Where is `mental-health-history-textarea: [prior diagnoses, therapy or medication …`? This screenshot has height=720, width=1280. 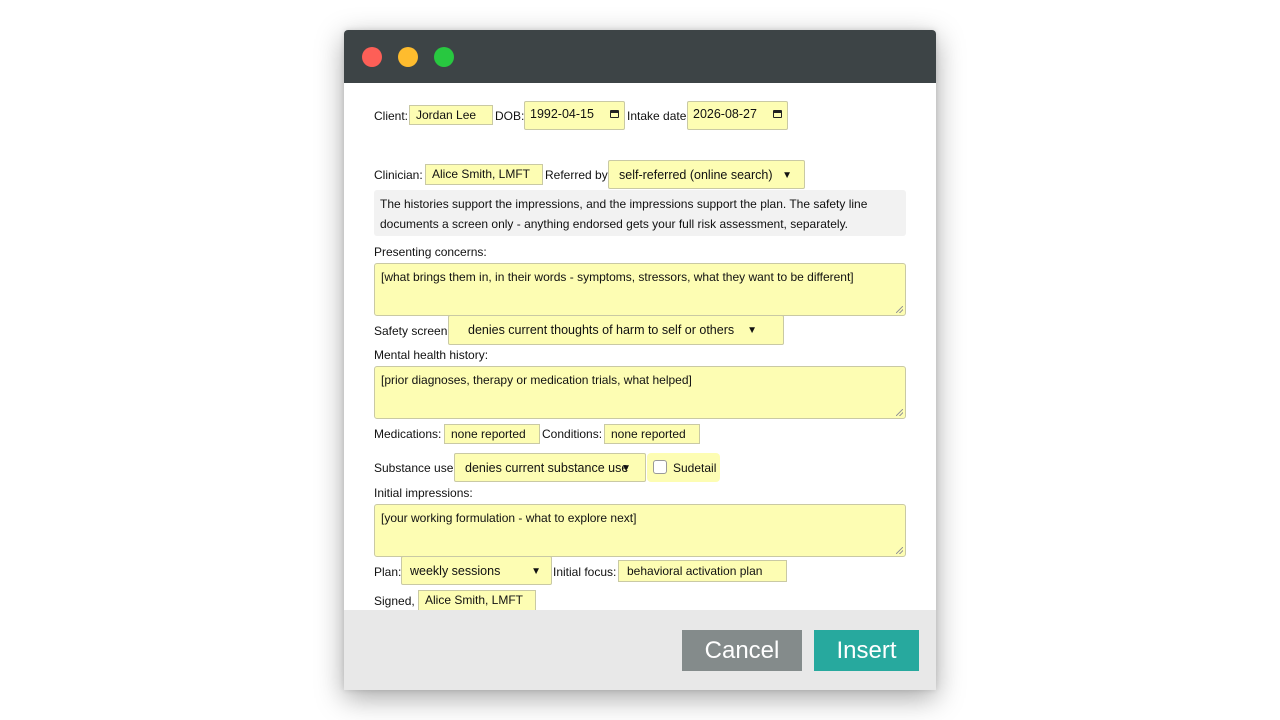 mental-health-history-textarea: [prior diagnoses, therapy or medication … is located at coordinates (640, 392).